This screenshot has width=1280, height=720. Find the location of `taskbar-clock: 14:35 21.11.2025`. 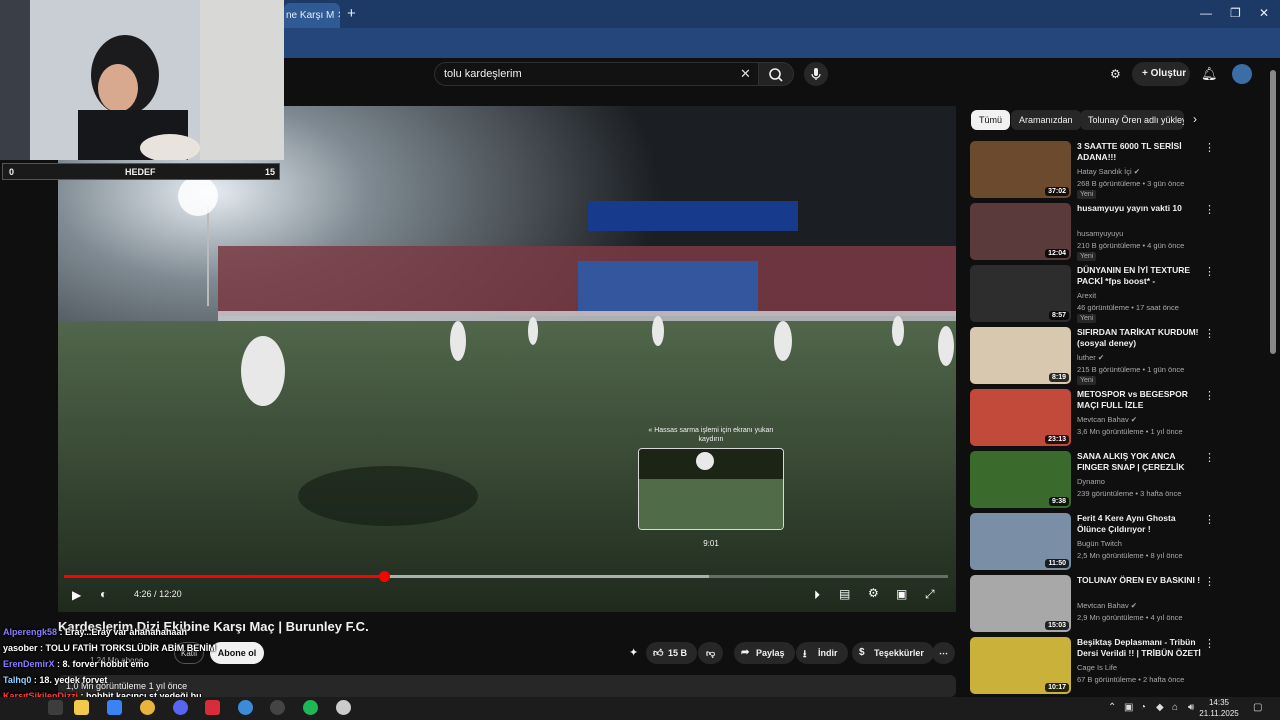

taskbar-clock: 14:35 21.11.2025 is located at coordinates (1219, 708).